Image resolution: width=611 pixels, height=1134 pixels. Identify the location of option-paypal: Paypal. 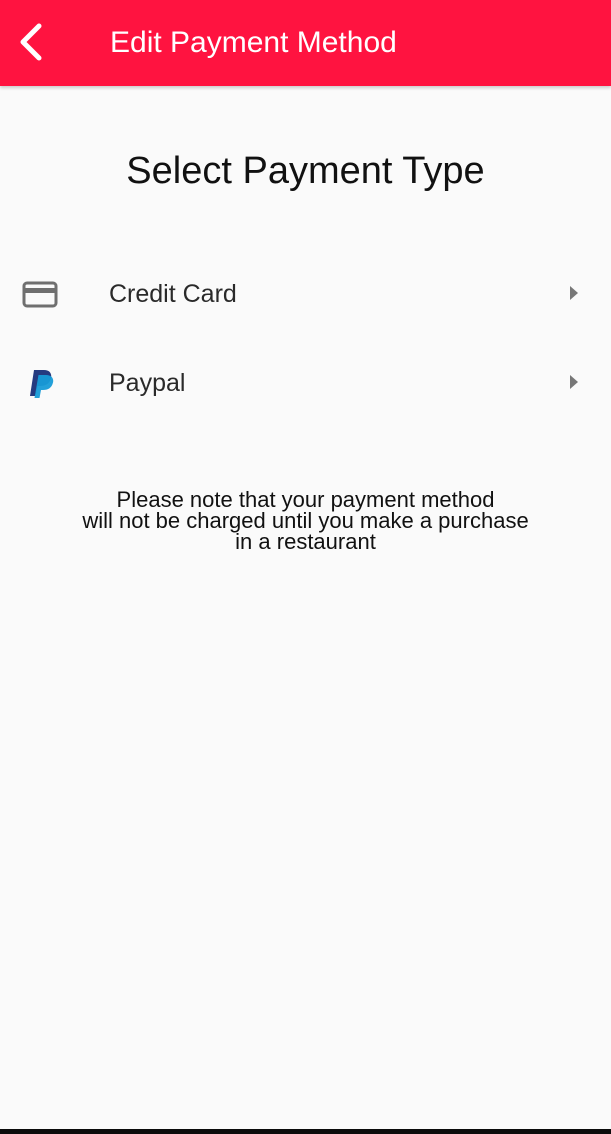
(305, 383).